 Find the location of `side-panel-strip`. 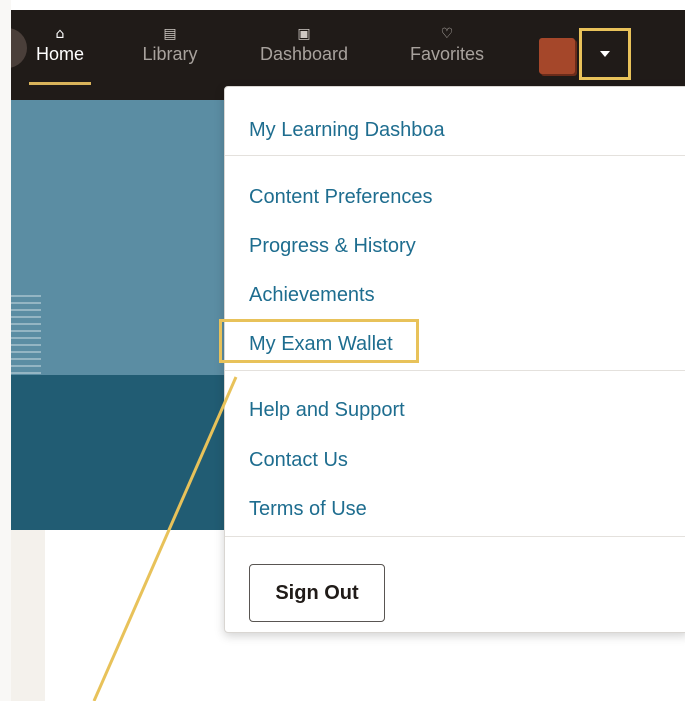

side-panel-strip is located at coordinates (28, 615).